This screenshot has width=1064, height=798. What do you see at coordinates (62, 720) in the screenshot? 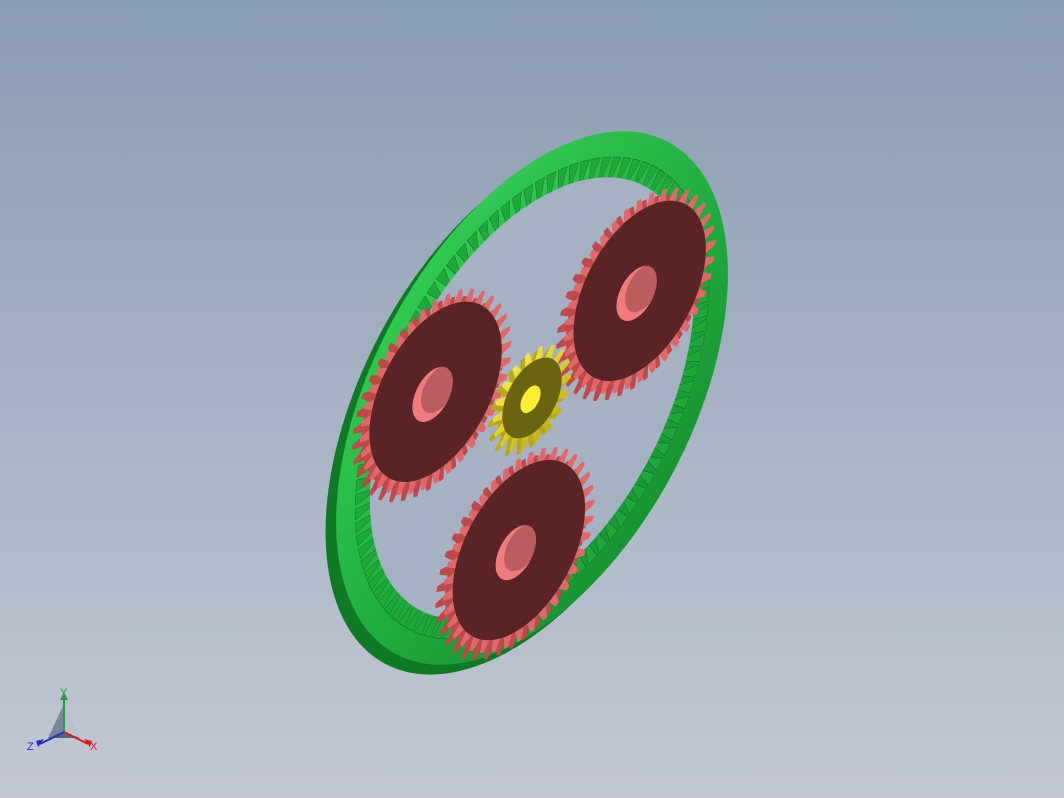
I see `coordinate-triad: Y X Z` at bounding box center [62, 720].